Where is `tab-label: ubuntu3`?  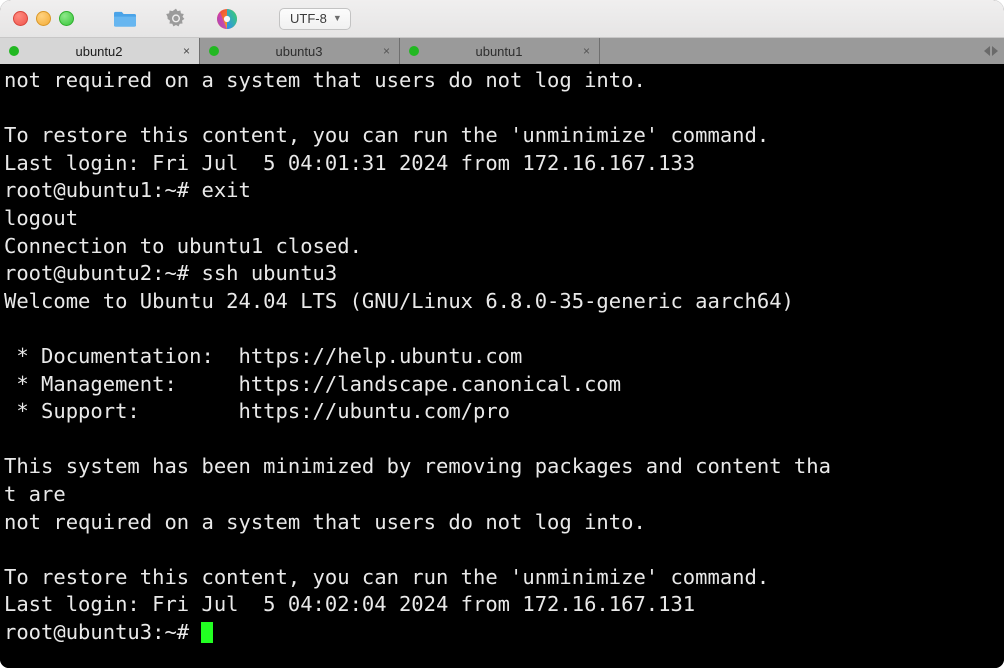
tab-label: ubuntu3 is located at coordinates (299, 51).